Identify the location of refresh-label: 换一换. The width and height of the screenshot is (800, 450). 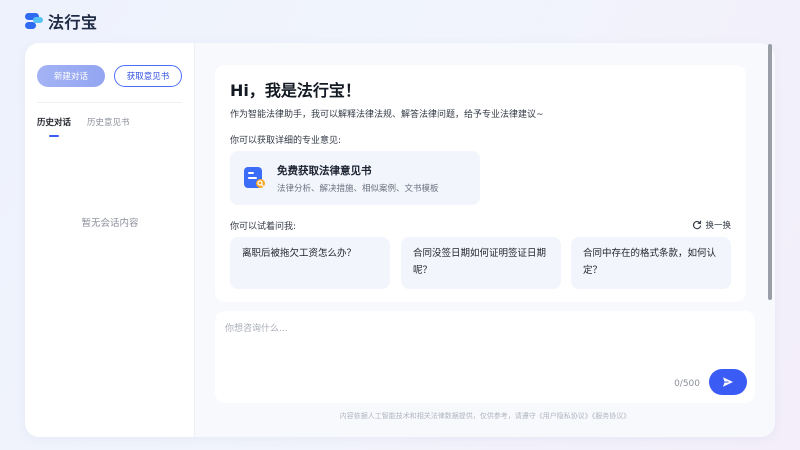
(718, 226).